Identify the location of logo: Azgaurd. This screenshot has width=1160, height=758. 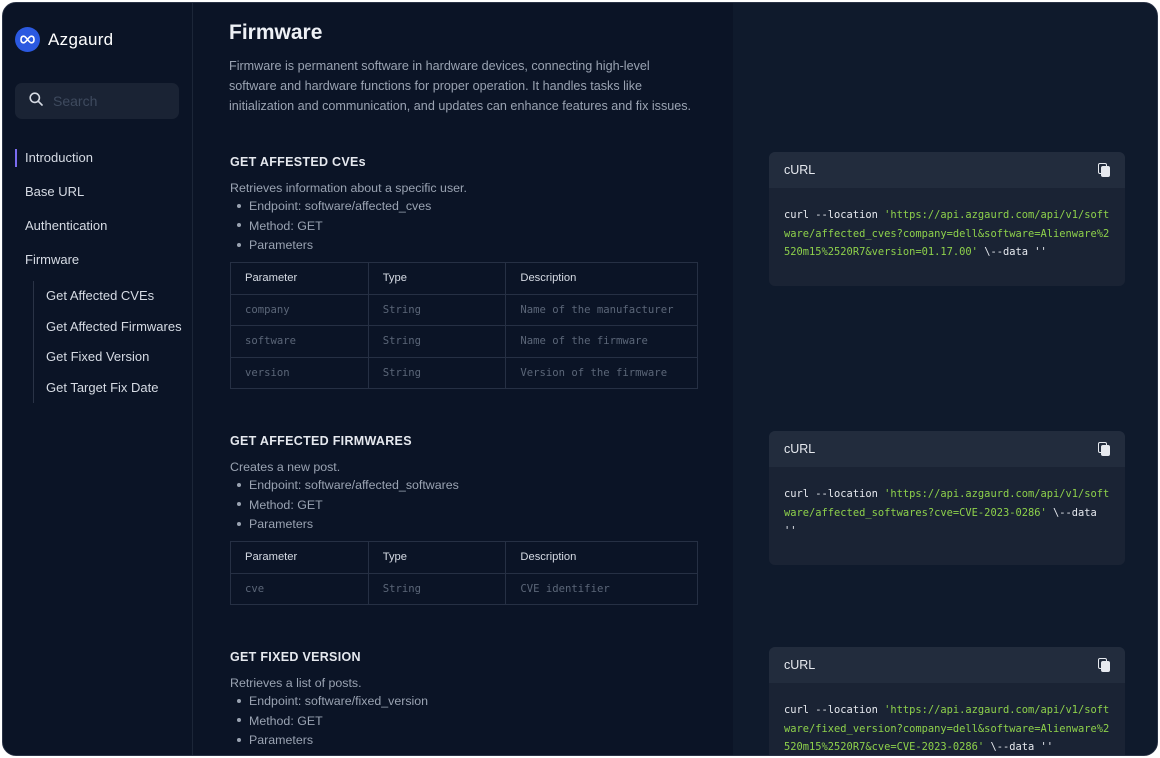
(64, 39).